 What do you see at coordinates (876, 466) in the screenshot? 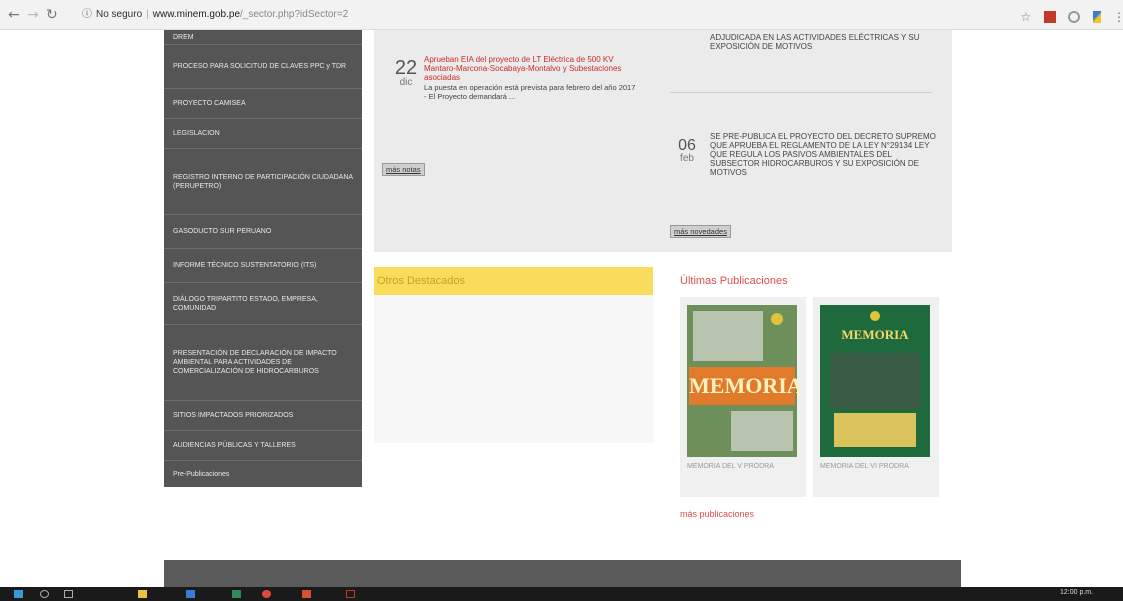
I see `publication-caption: MEMORIA DEL VI PRODRA` at bounding box center [876, 466].